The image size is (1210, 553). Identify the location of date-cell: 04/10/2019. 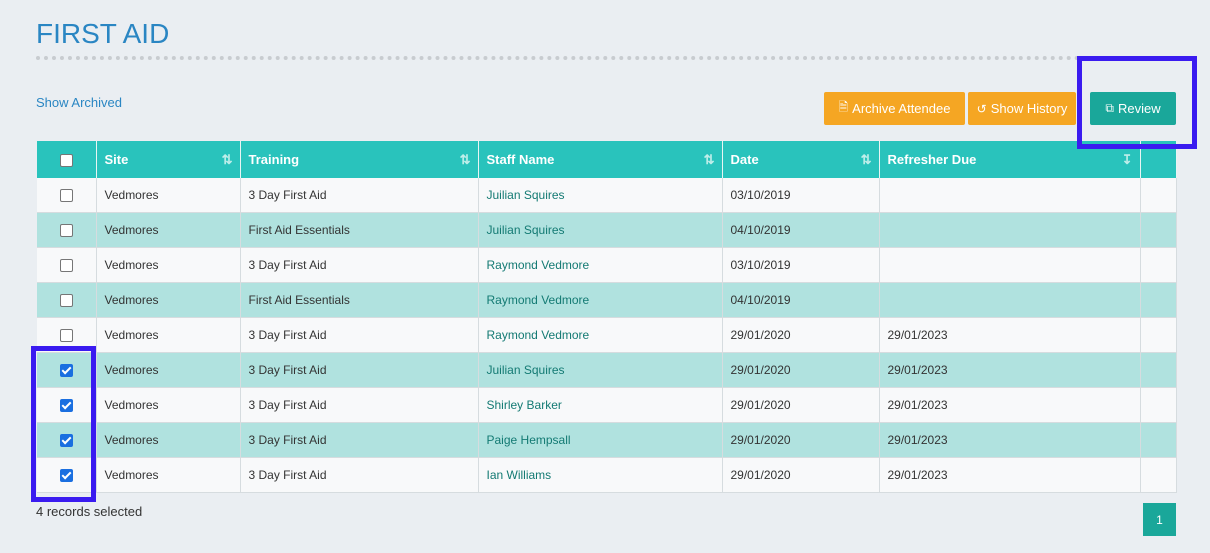
(801, 300).